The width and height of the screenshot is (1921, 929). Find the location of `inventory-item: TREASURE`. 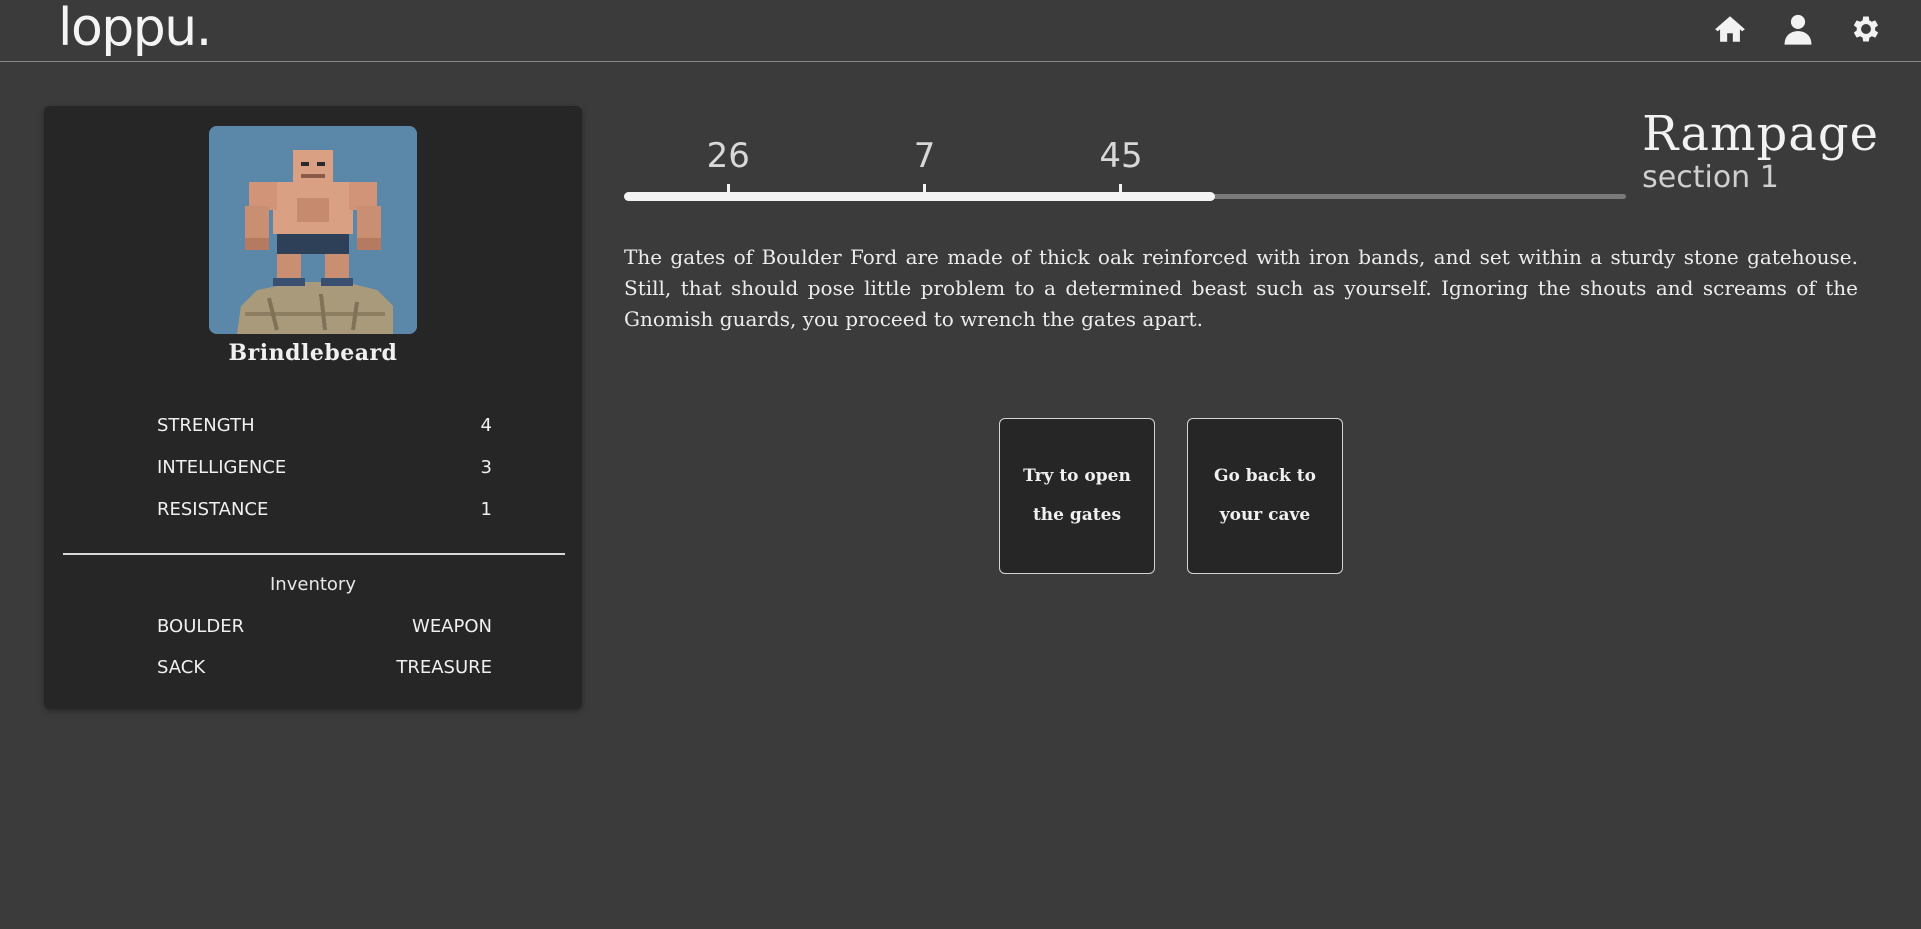

inventory-item: TREASURE is located at coordinates (444, 667).